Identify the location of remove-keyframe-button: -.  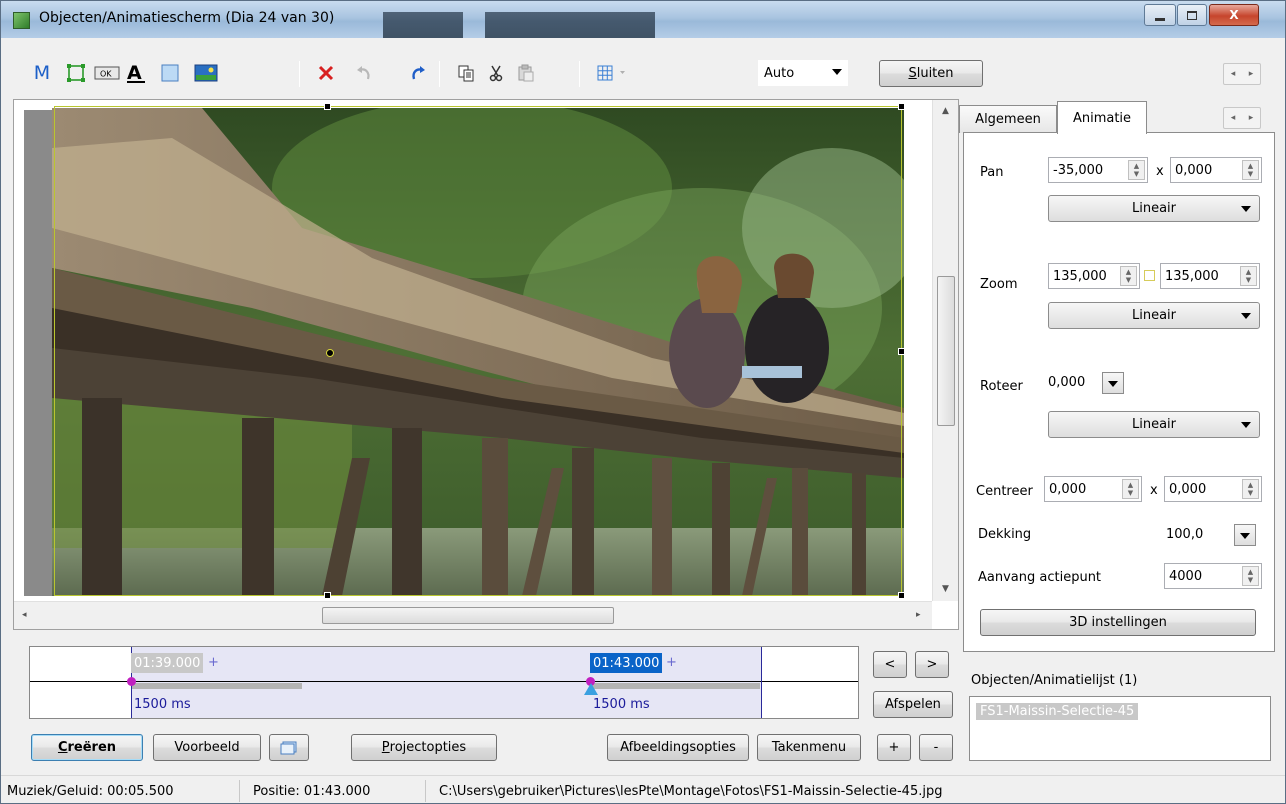
(936, 747).